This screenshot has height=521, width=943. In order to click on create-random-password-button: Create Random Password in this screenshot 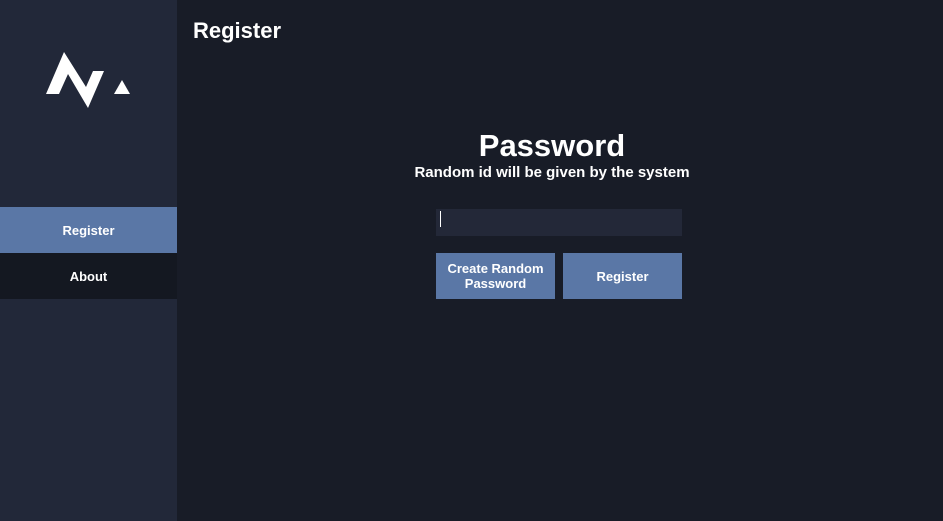, I will do `click(495, 276)`.